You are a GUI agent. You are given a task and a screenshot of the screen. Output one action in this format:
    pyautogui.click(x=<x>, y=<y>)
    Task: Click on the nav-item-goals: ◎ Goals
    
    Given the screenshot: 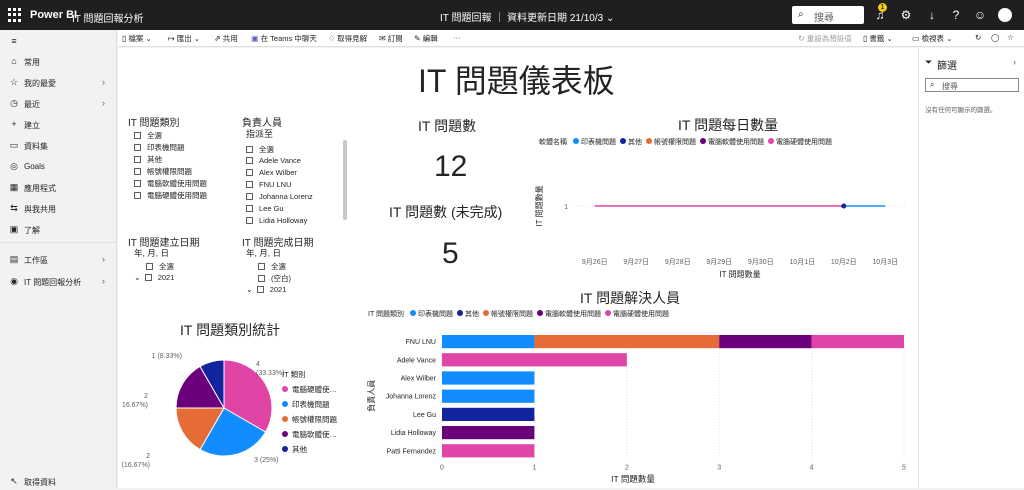 What is the action you would take?
    pyautogui.click(x=58, y=166)
    